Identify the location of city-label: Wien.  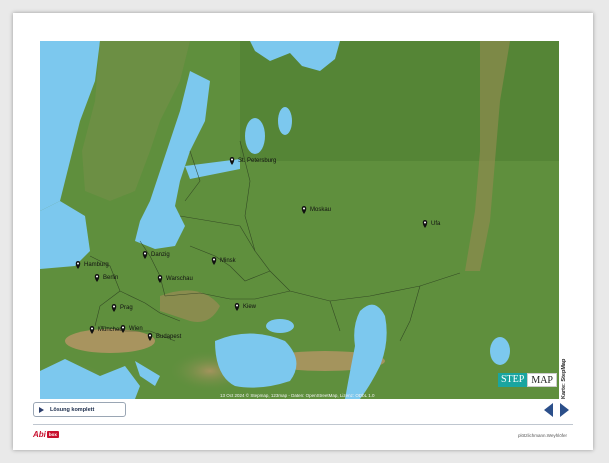
(136, 329).